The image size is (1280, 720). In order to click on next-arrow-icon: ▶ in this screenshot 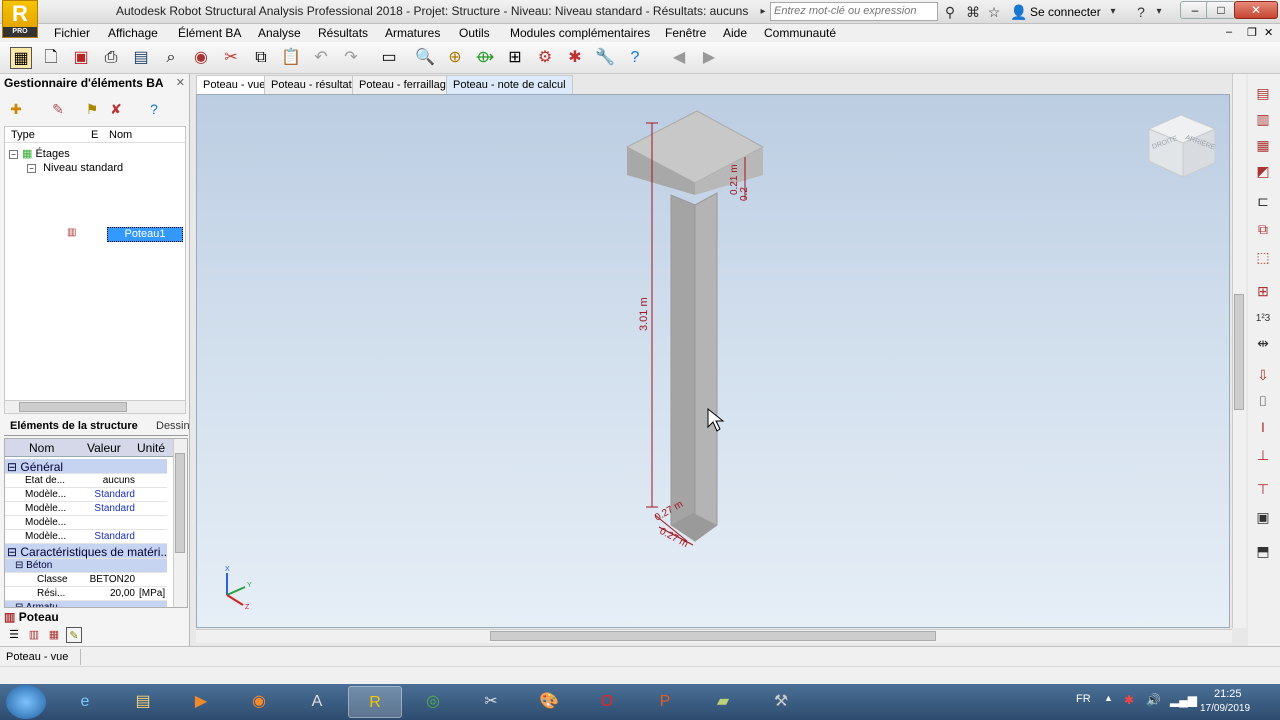, I will do `click(709, 58)`.